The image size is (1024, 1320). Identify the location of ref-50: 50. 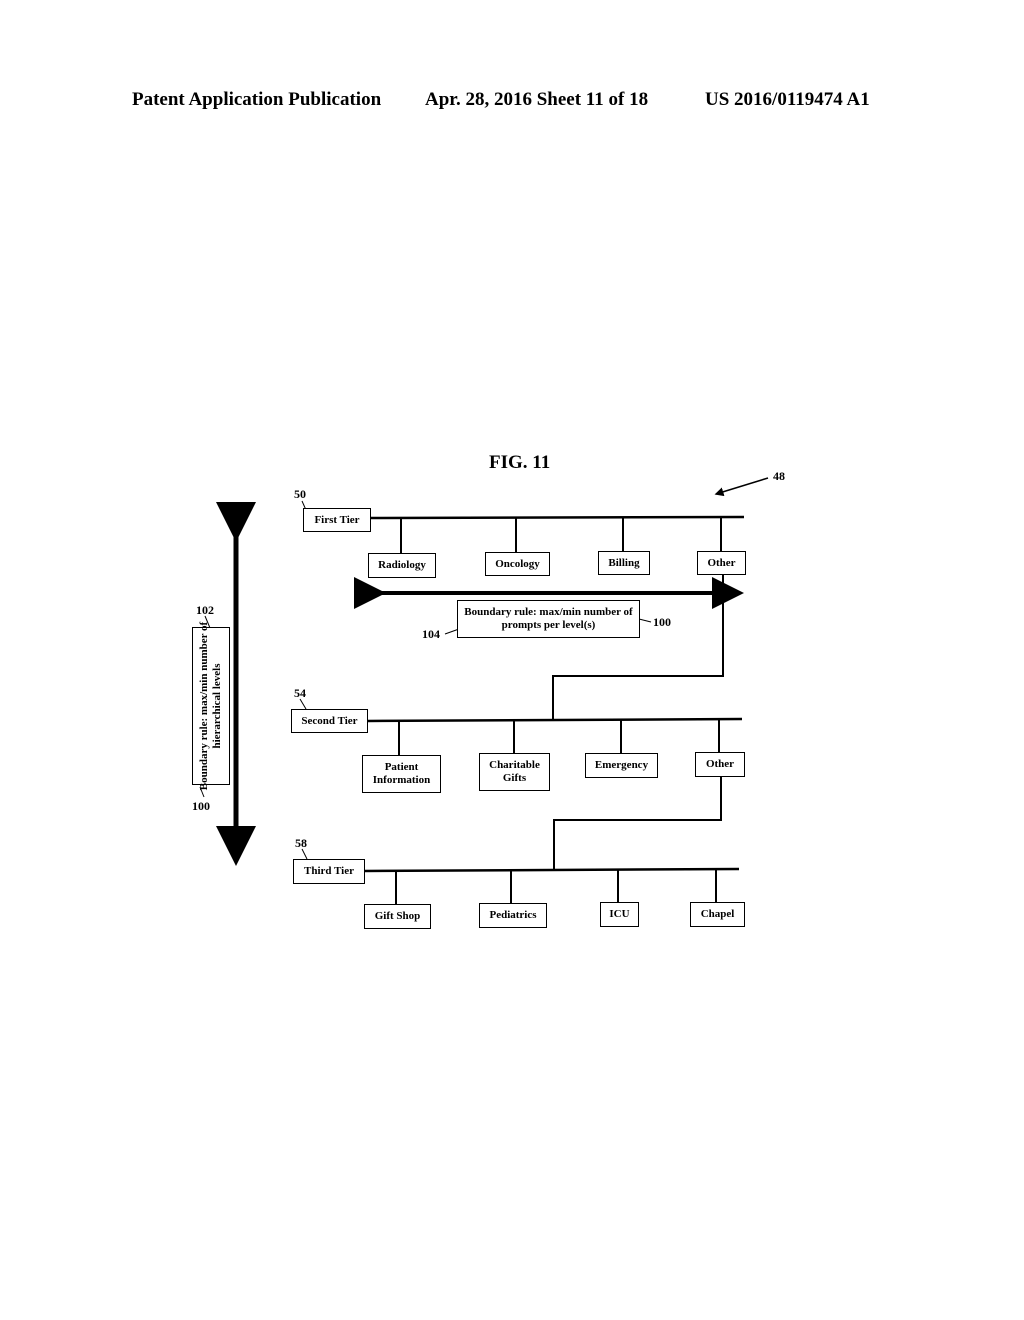
(300, 494).